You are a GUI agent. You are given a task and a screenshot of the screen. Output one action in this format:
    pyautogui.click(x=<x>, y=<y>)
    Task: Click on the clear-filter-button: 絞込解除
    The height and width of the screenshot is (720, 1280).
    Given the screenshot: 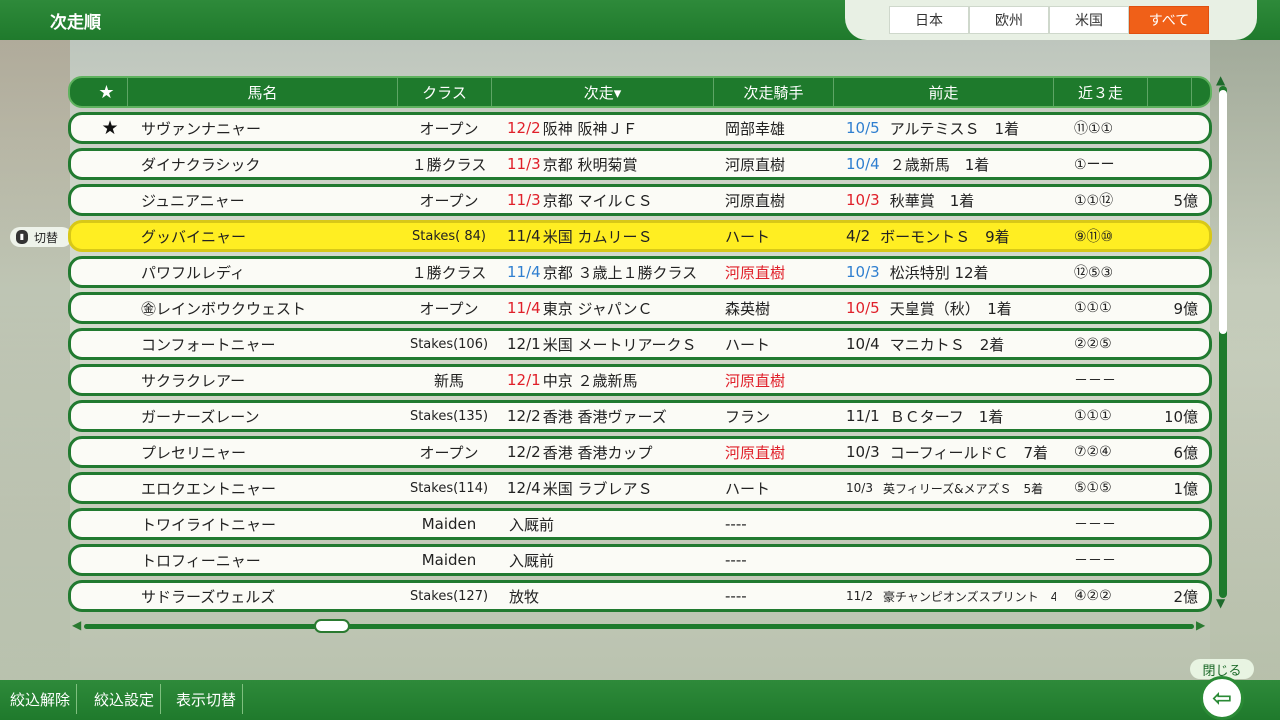 What is the action you would take?
    pyautogui.click(x=41, y=699)
    